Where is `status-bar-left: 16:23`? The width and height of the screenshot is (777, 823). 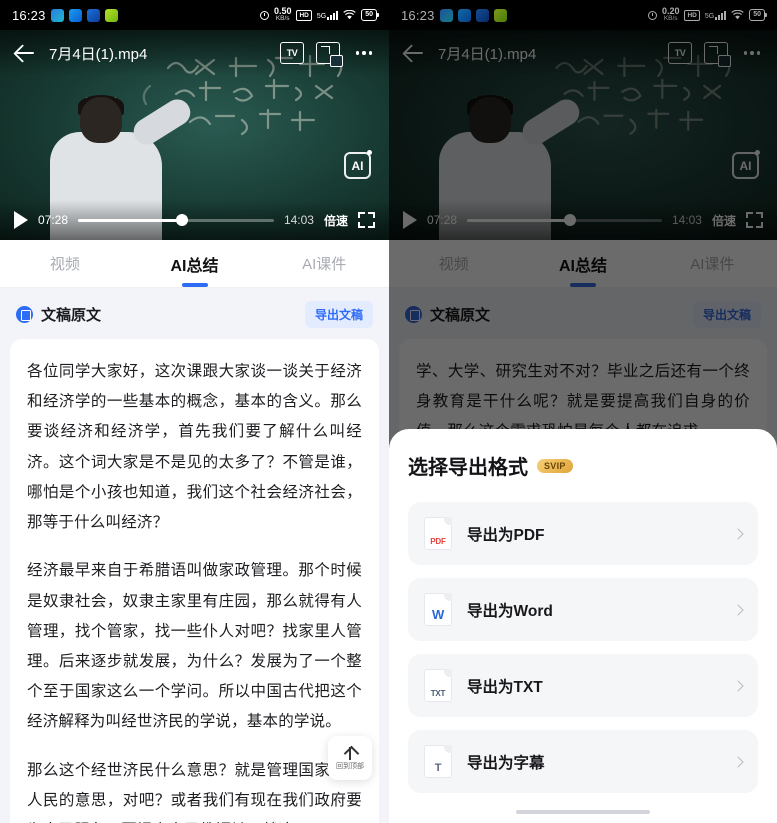
status-bar-left: 16:23 is located at coordinates (65, 15).